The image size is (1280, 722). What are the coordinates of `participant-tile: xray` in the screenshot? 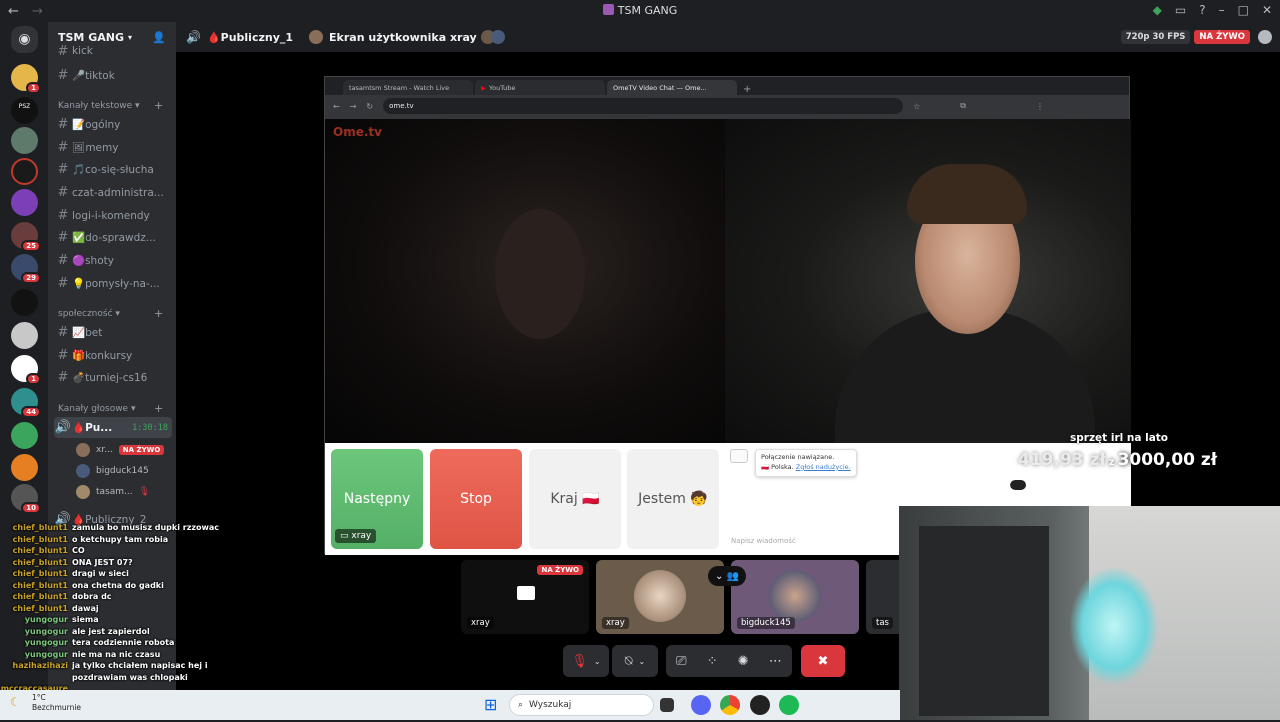 It's located at (660, 597).